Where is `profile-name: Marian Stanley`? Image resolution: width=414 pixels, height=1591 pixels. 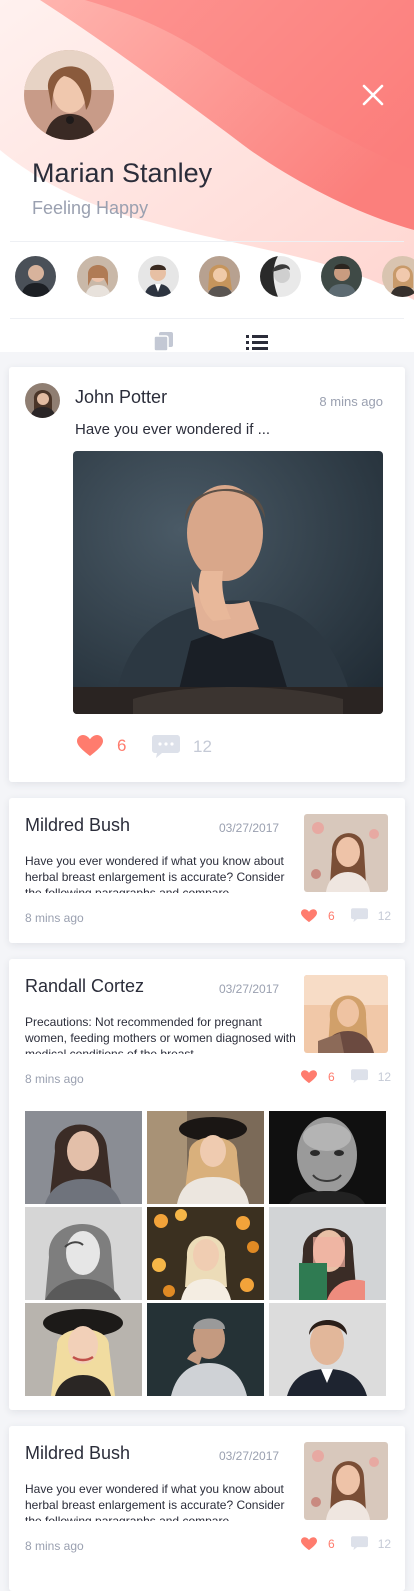 profile-name: Marian Stanley is located at coordinates (122, 173).